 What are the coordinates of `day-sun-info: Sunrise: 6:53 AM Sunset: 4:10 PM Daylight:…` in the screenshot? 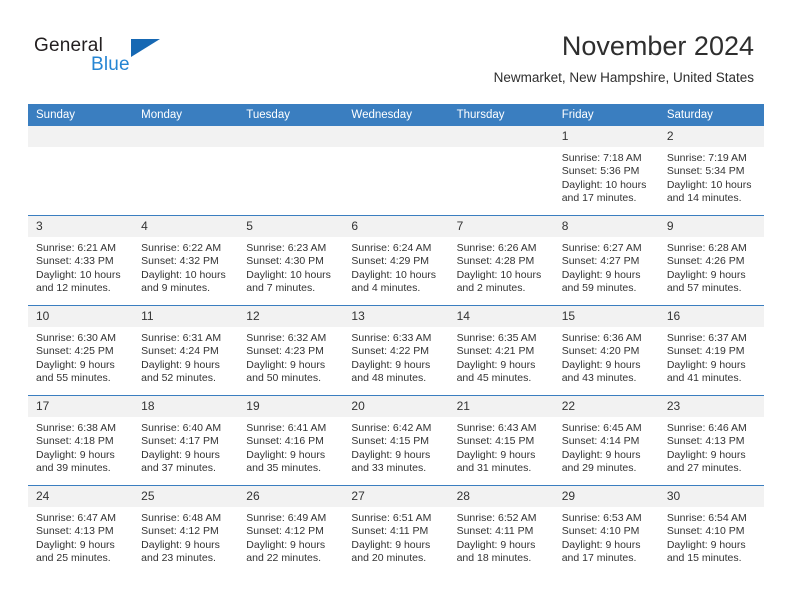 It's located at (606, 536).